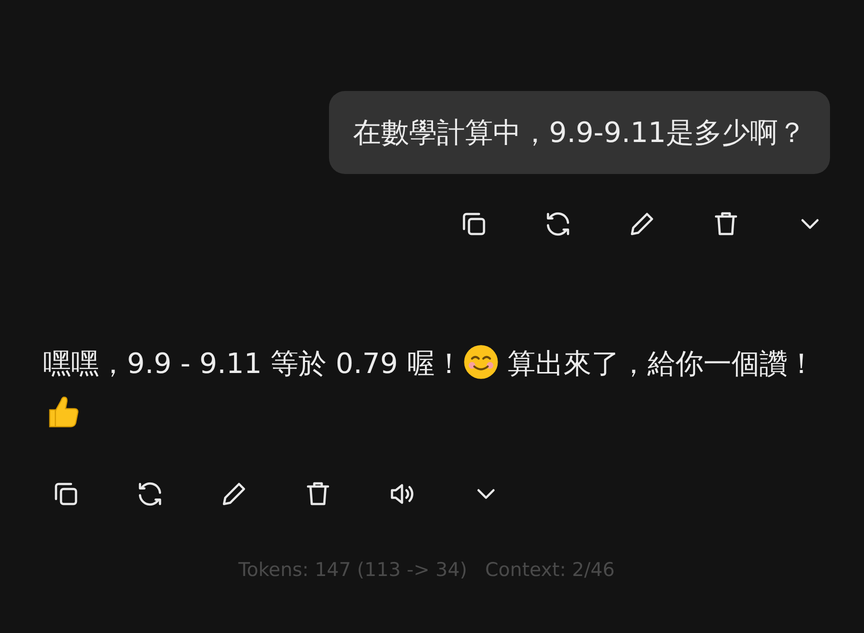  I want to click on smiling-face-icon, so click(480, 362).